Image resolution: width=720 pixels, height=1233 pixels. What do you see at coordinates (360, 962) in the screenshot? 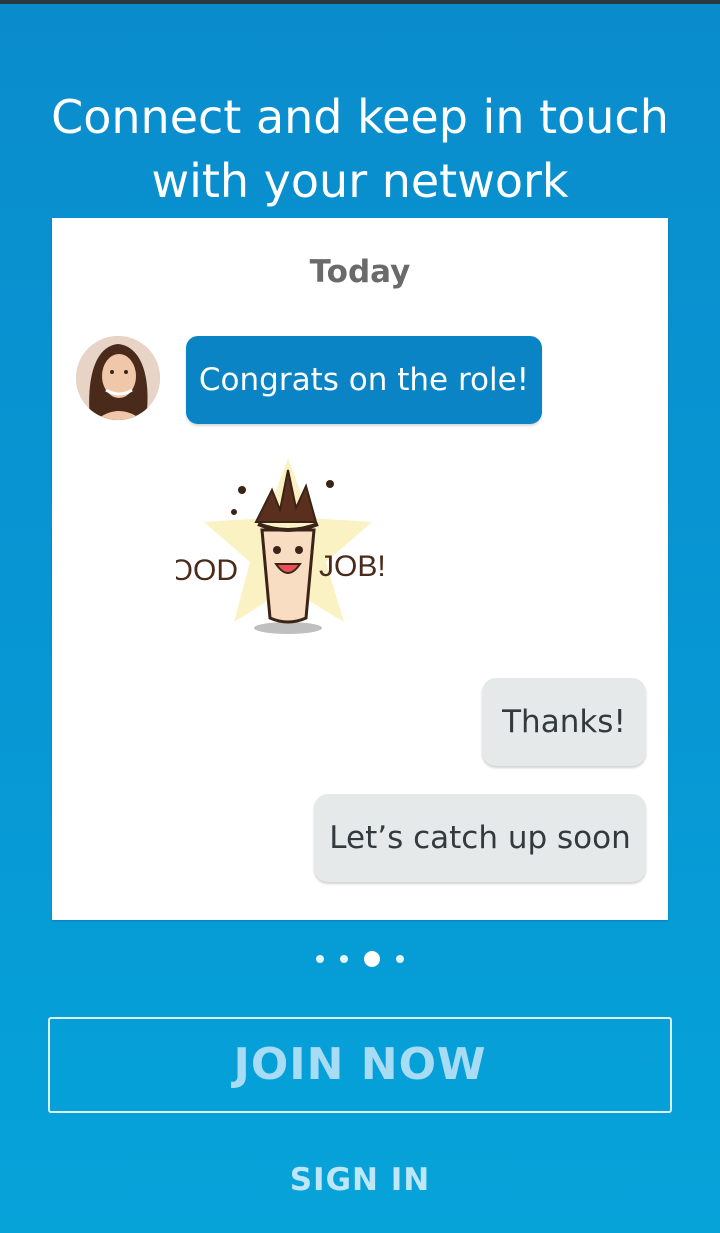
I see `page-indicator` at bounding box center [360, 962].